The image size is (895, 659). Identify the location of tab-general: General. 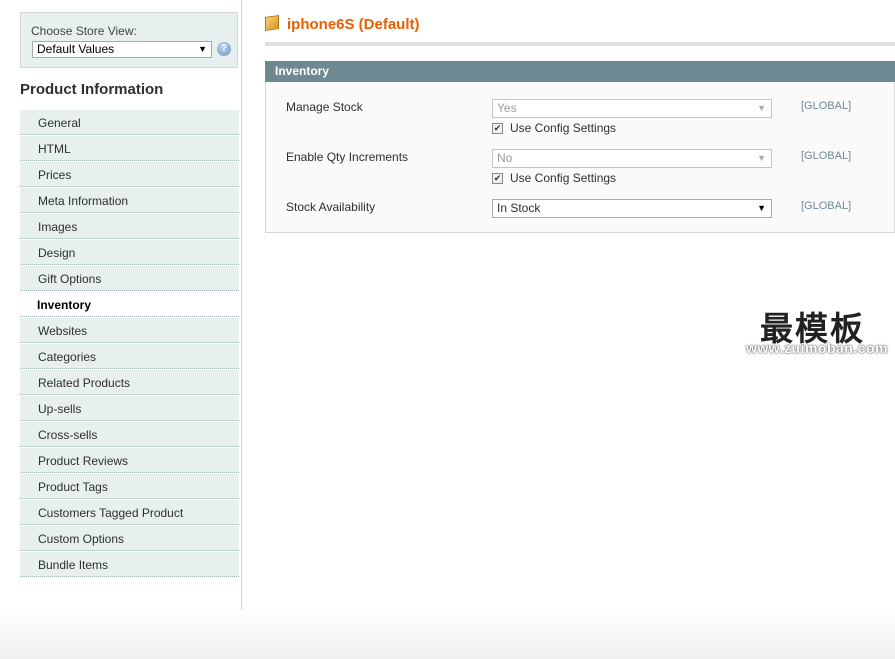
(129, 122).